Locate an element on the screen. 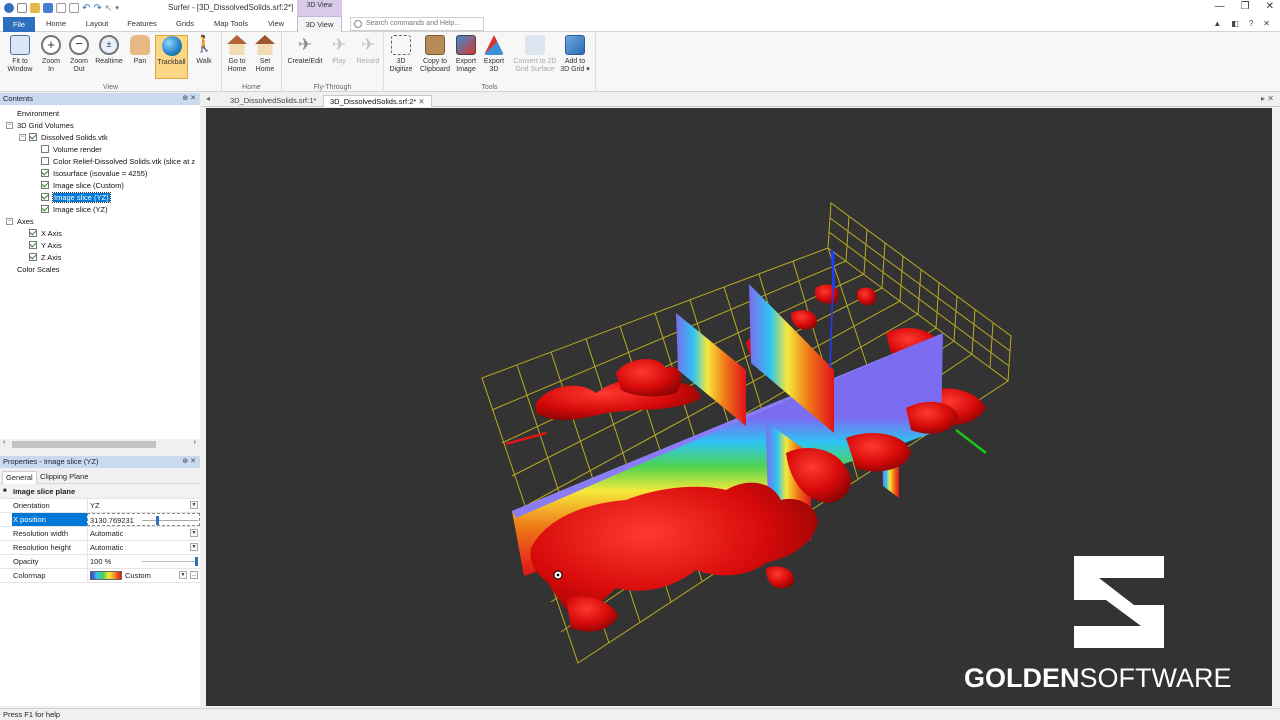  tree-item-volume-render: Volume render is located at coordinates (71, 150).